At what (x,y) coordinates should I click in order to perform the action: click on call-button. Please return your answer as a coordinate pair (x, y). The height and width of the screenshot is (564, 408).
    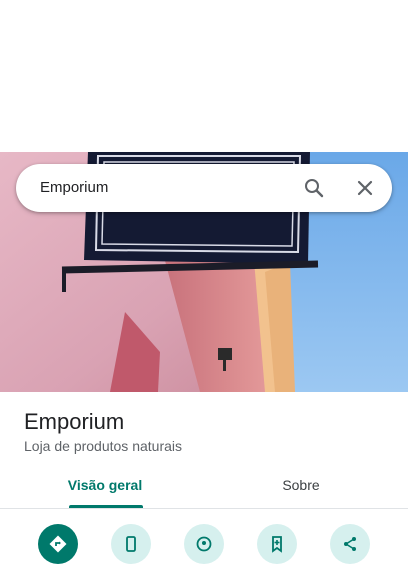
    Looking at the image, I should click on (131, 544).